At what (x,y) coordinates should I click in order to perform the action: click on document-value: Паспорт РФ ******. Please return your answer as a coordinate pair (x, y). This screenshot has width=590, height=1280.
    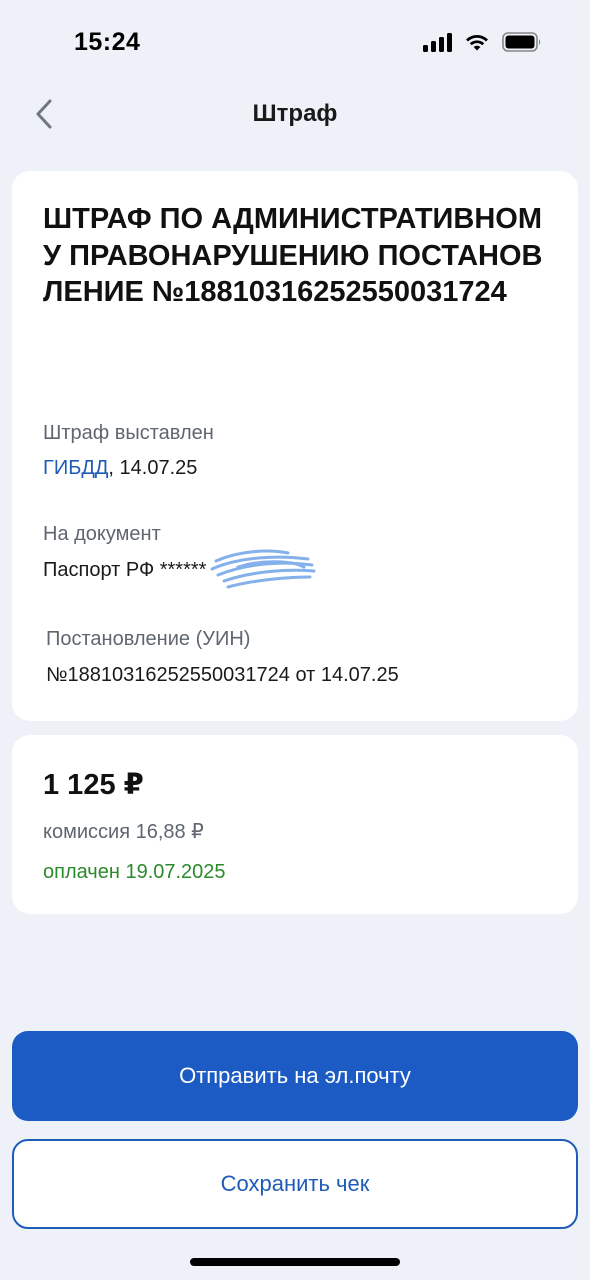
    Looking at the image, I should click on (125, 570).